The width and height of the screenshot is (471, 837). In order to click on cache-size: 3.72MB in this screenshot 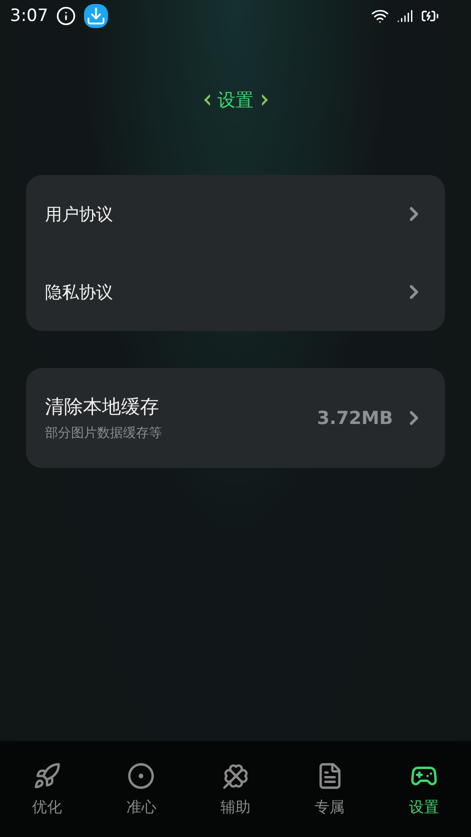, I will do `click(354, 418)`.